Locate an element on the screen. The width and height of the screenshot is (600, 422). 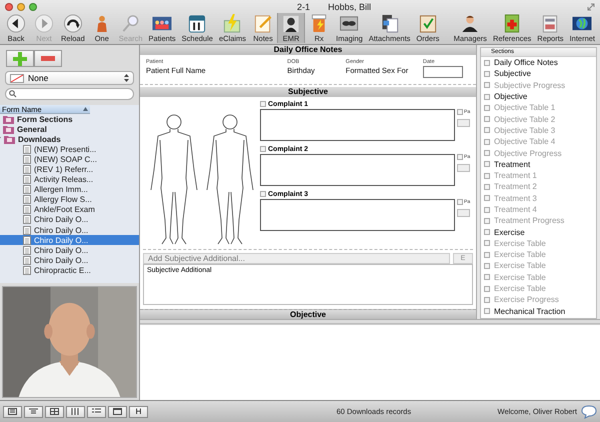
section-header: Daily Office Notes is located at coordinates (308, 50).